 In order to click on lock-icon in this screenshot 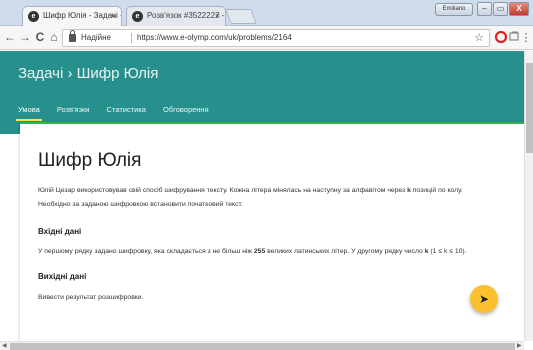, I will do `click(72, 36)`.